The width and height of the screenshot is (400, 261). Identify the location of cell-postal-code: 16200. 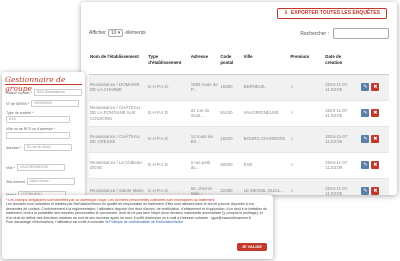
(231, 139).